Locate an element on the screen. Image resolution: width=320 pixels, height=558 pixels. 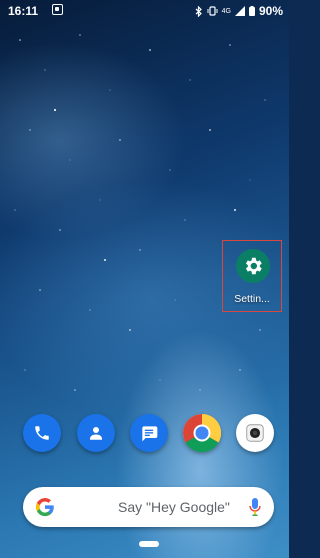
gear-icon is located at coordinates (253, 266).